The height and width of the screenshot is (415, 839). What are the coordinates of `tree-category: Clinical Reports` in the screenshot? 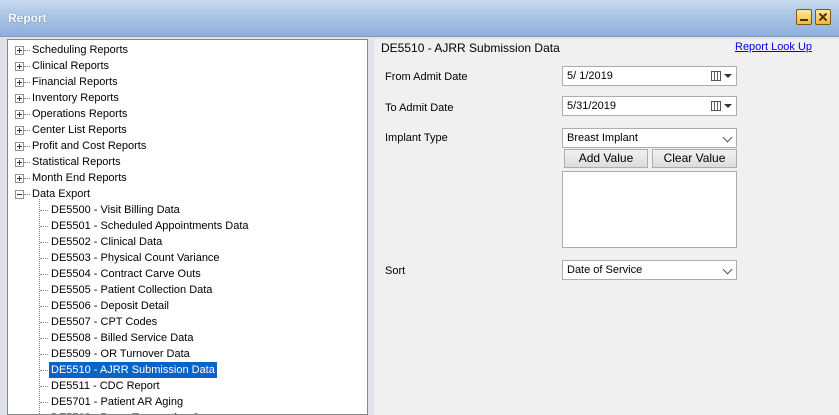 It's located at (70, 66).